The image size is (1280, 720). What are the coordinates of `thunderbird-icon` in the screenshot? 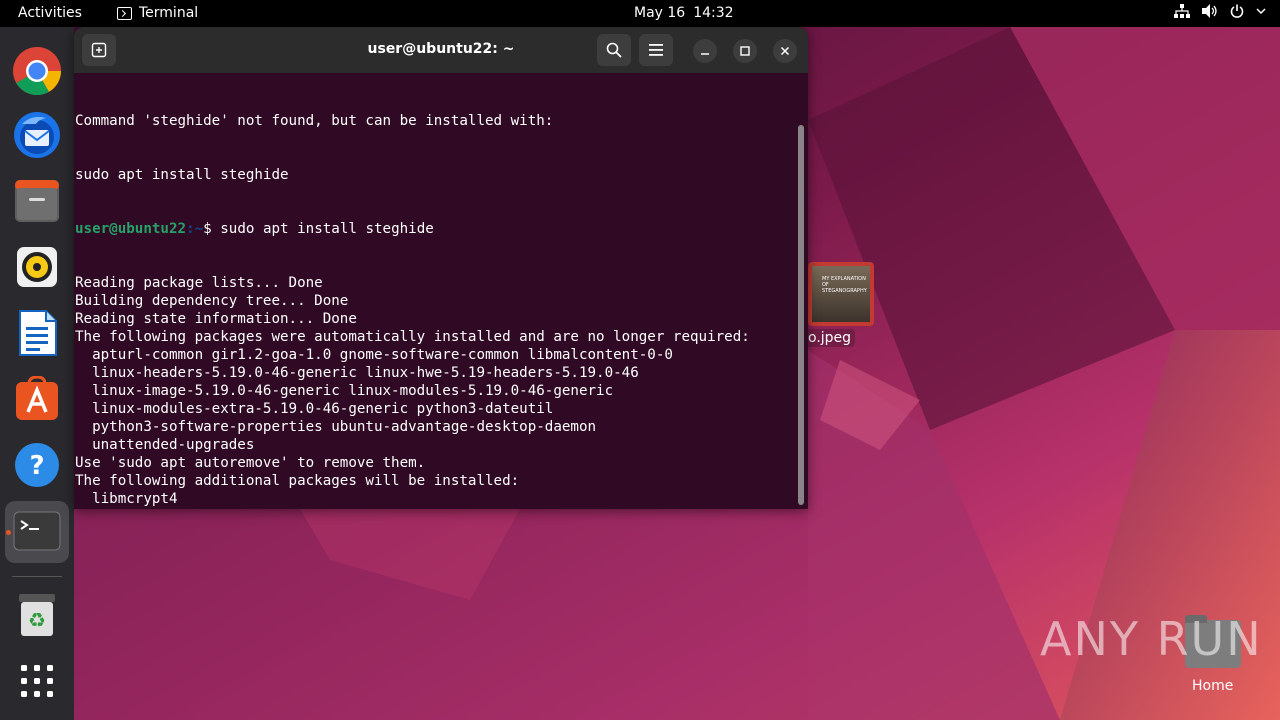 It's located at (37, 135).